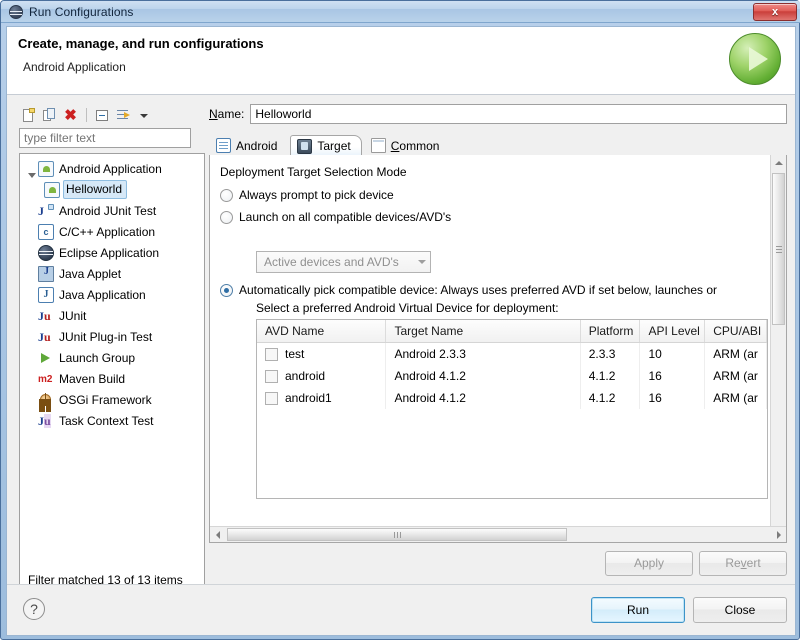  Describe the element at coordinates (86, 115) in the screenshot. I see `toolbar-divider` at that location.